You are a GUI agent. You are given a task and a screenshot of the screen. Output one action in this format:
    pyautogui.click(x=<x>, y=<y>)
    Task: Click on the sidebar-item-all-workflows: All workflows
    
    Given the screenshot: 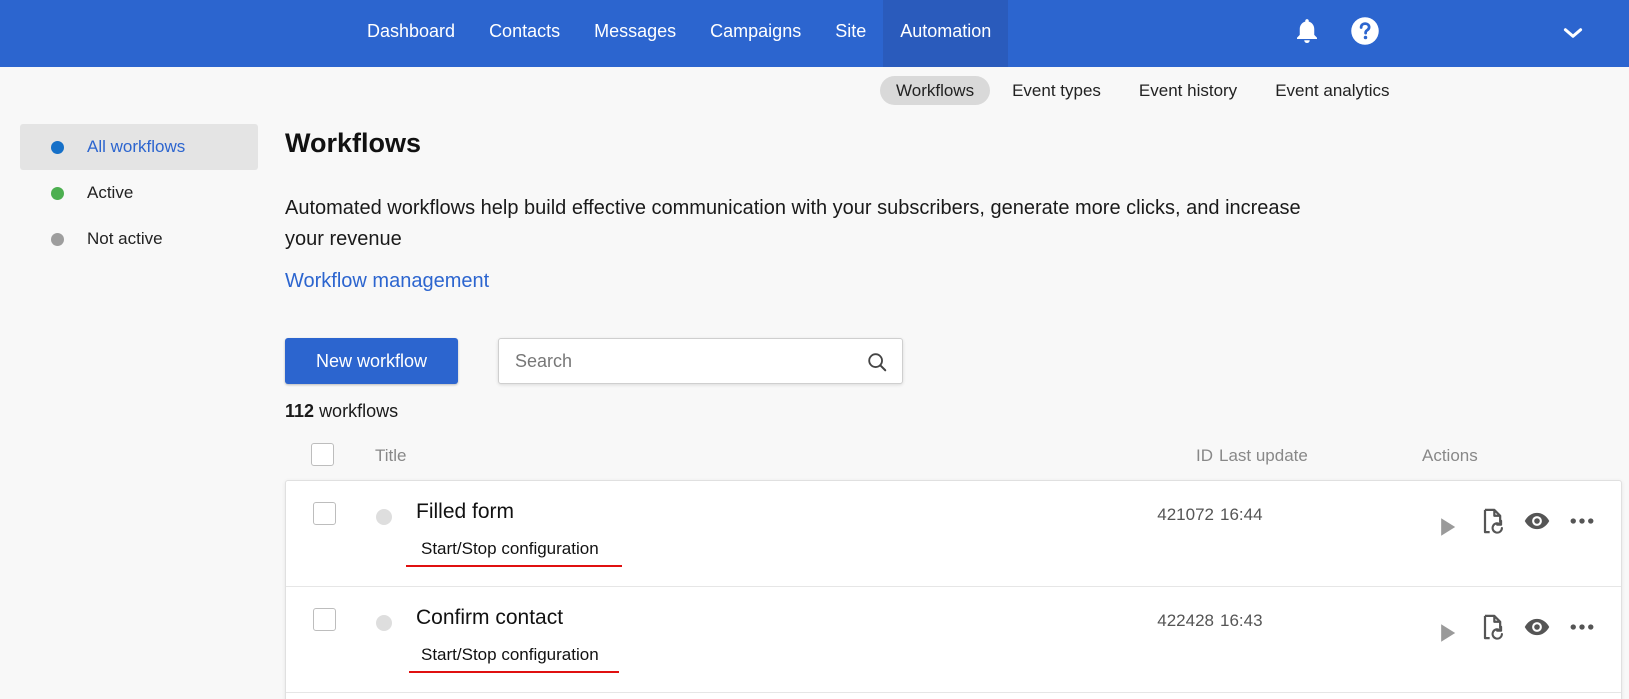 What is the action you would take?
    pyautogui.click(x=139, y=147)
    